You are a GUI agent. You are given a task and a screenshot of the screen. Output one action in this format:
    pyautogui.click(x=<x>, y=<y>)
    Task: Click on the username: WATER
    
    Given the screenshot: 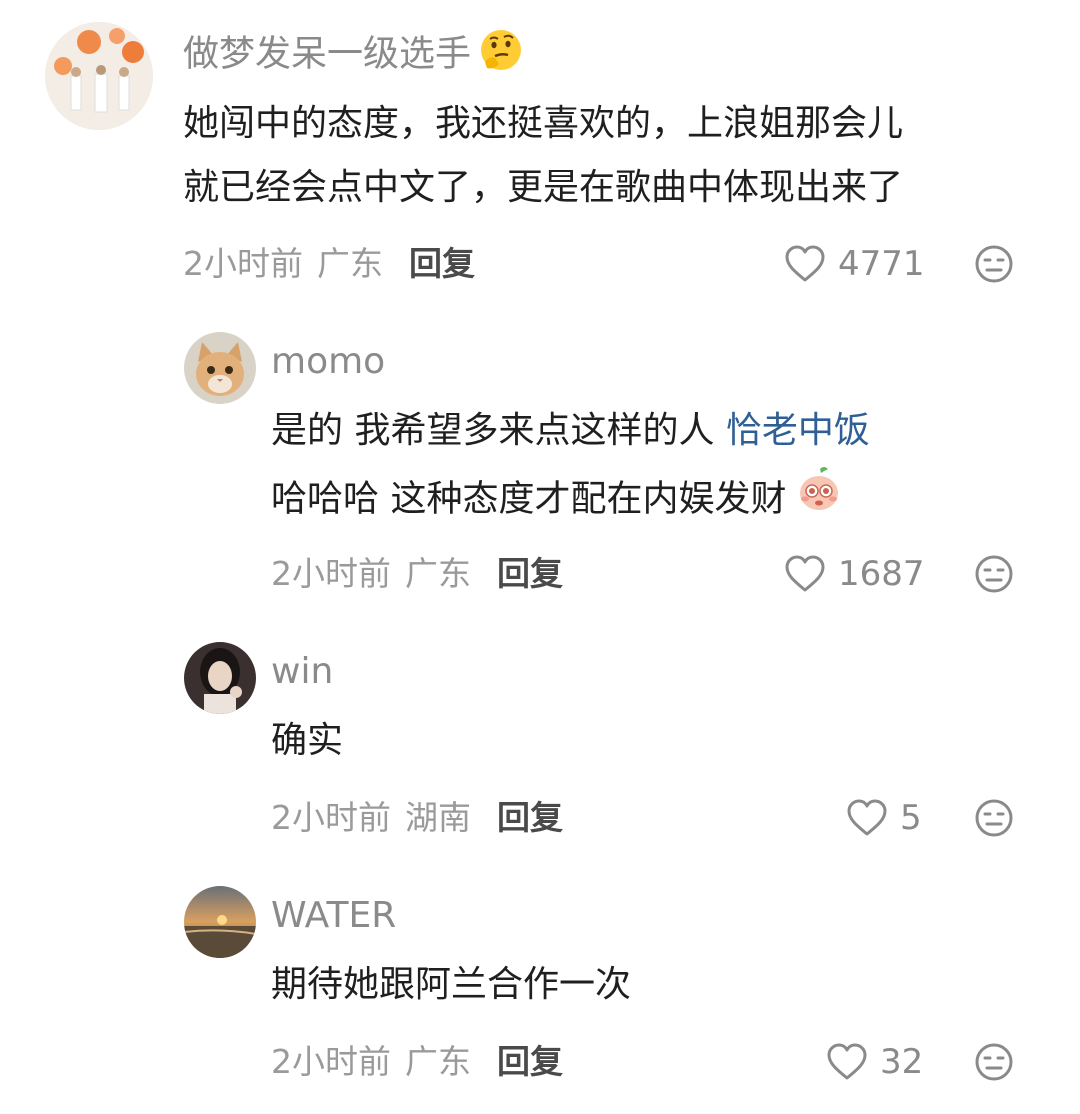 What is the action you would take?
    pyautogui.click(x=333, y=916)
    